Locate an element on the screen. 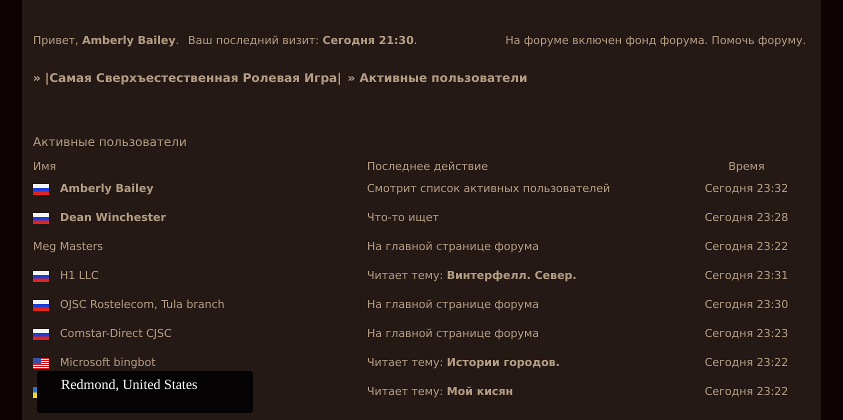 This screenshot has width=843, height=420. last-visit-text: Ваш последний визит: Сегодня 21:30. is located at coordinates (303, 41).